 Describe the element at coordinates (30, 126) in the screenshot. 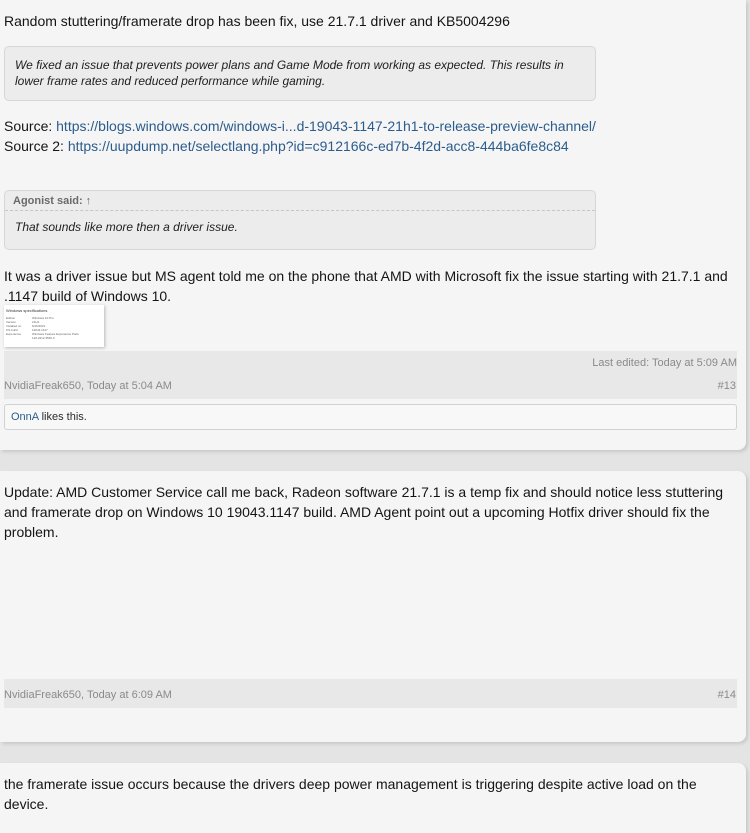

I see `source-label: Source:` at that location.